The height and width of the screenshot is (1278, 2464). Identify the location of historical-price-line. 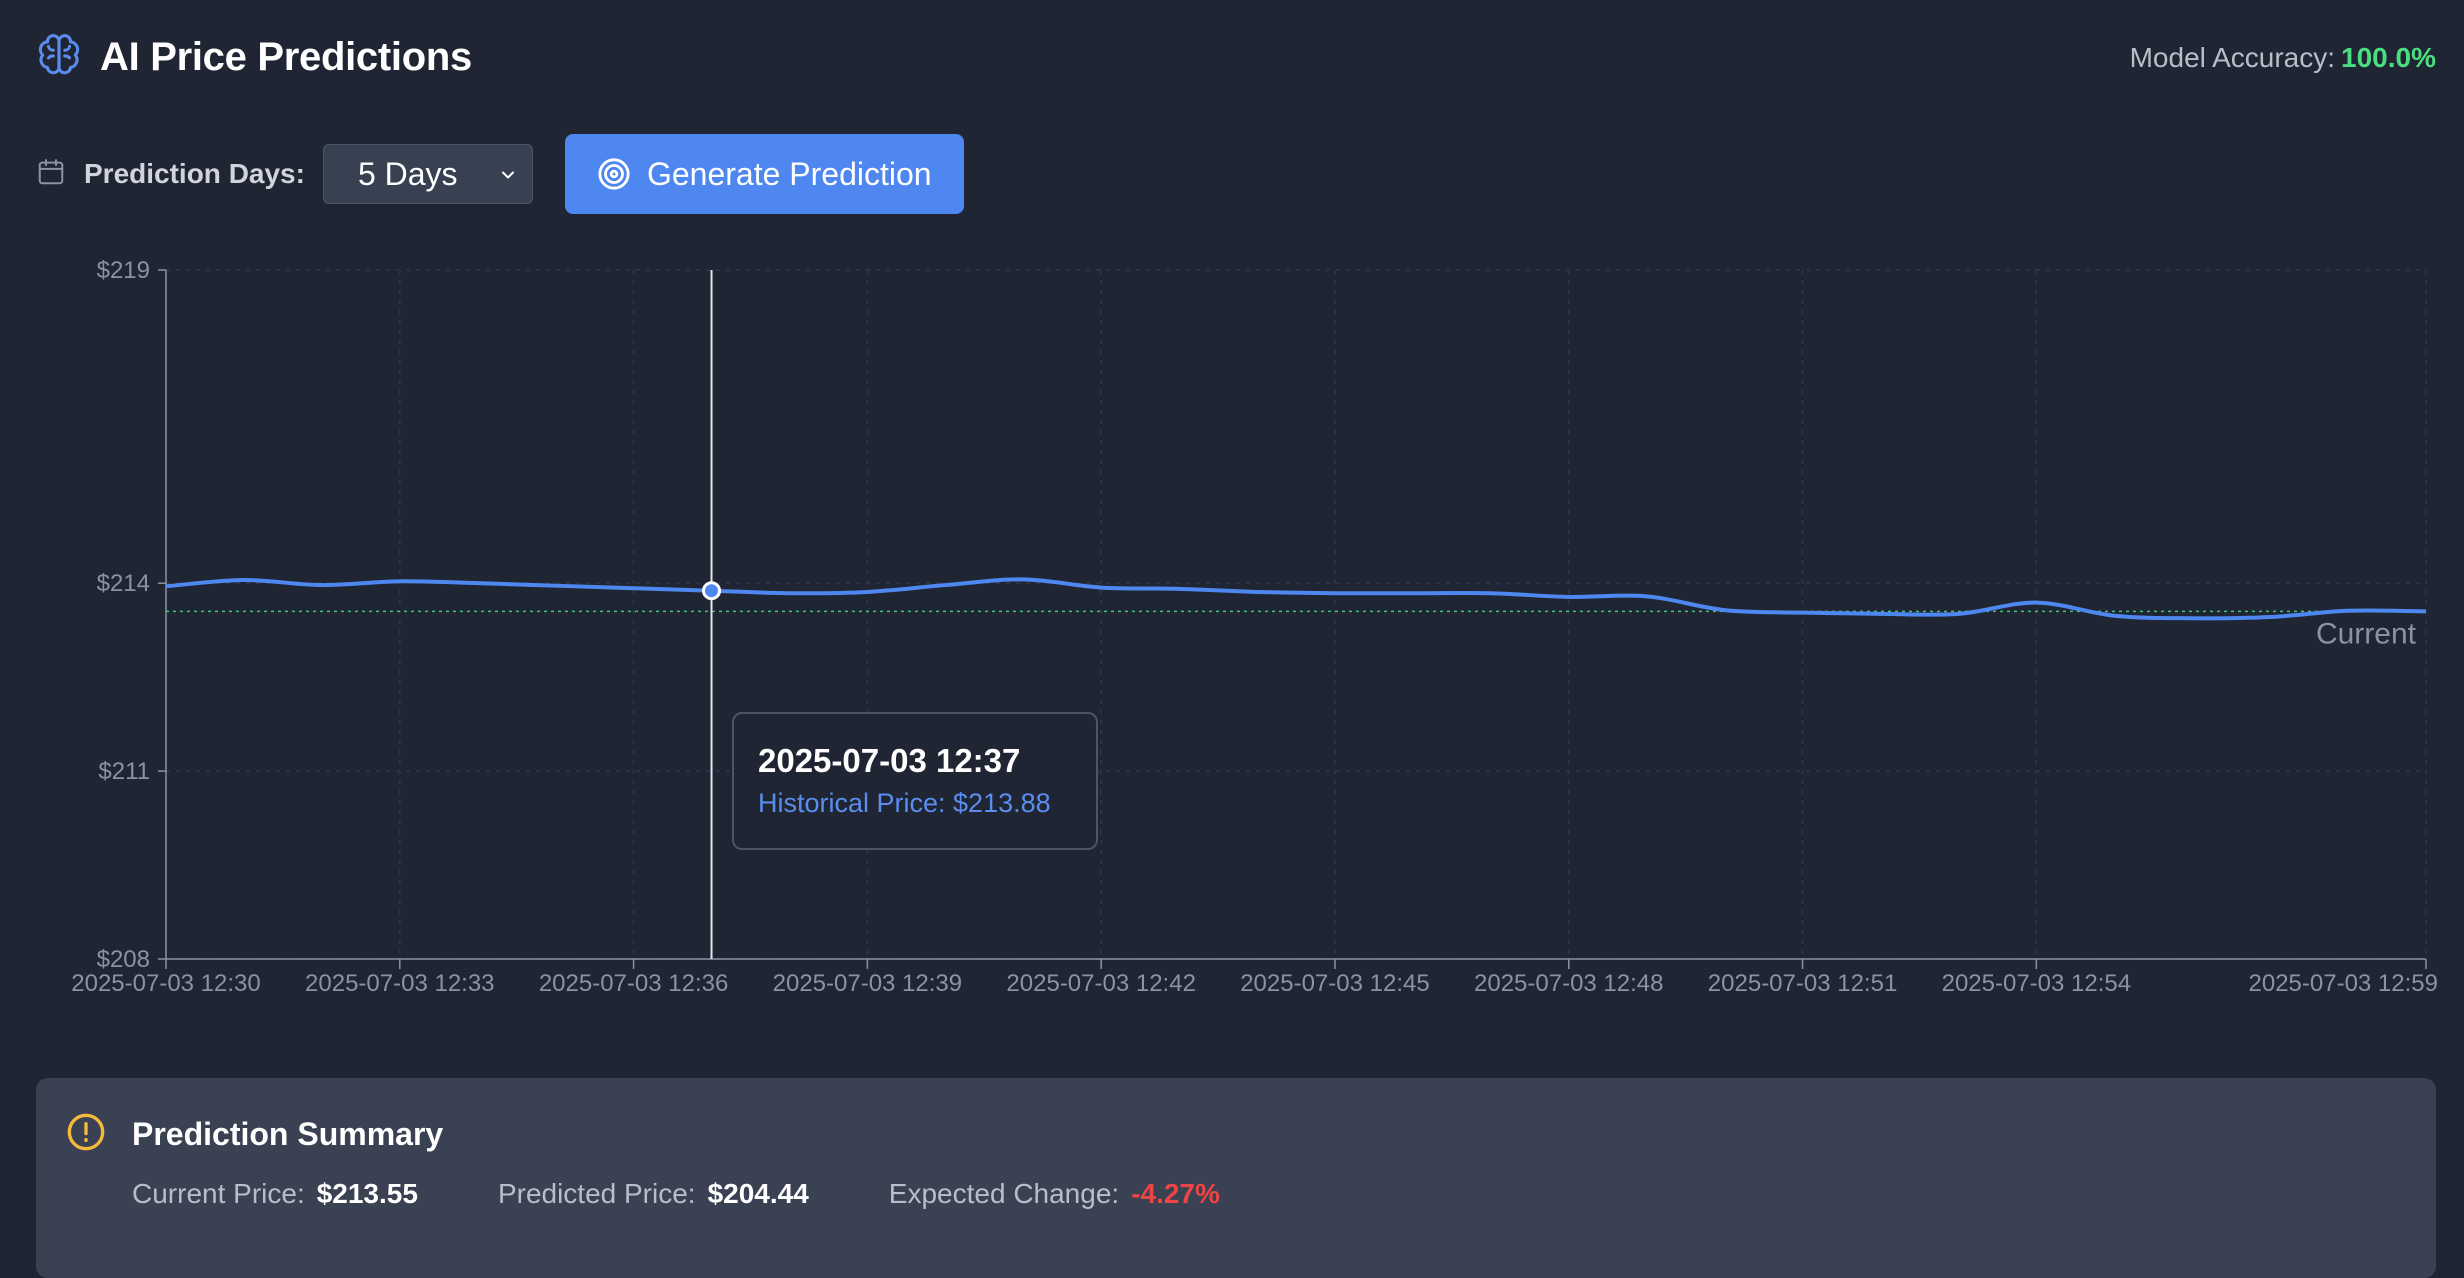
(1296, 599).